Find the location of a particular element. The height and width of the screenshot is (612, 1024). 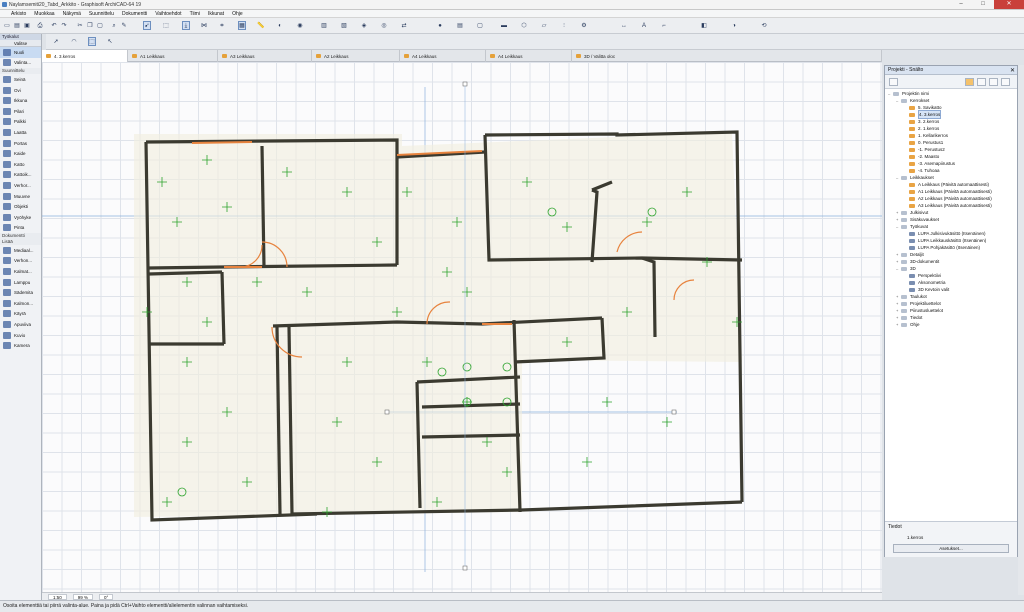

grid-snap-icon: ⌗ is located at coordinates (222, 25).